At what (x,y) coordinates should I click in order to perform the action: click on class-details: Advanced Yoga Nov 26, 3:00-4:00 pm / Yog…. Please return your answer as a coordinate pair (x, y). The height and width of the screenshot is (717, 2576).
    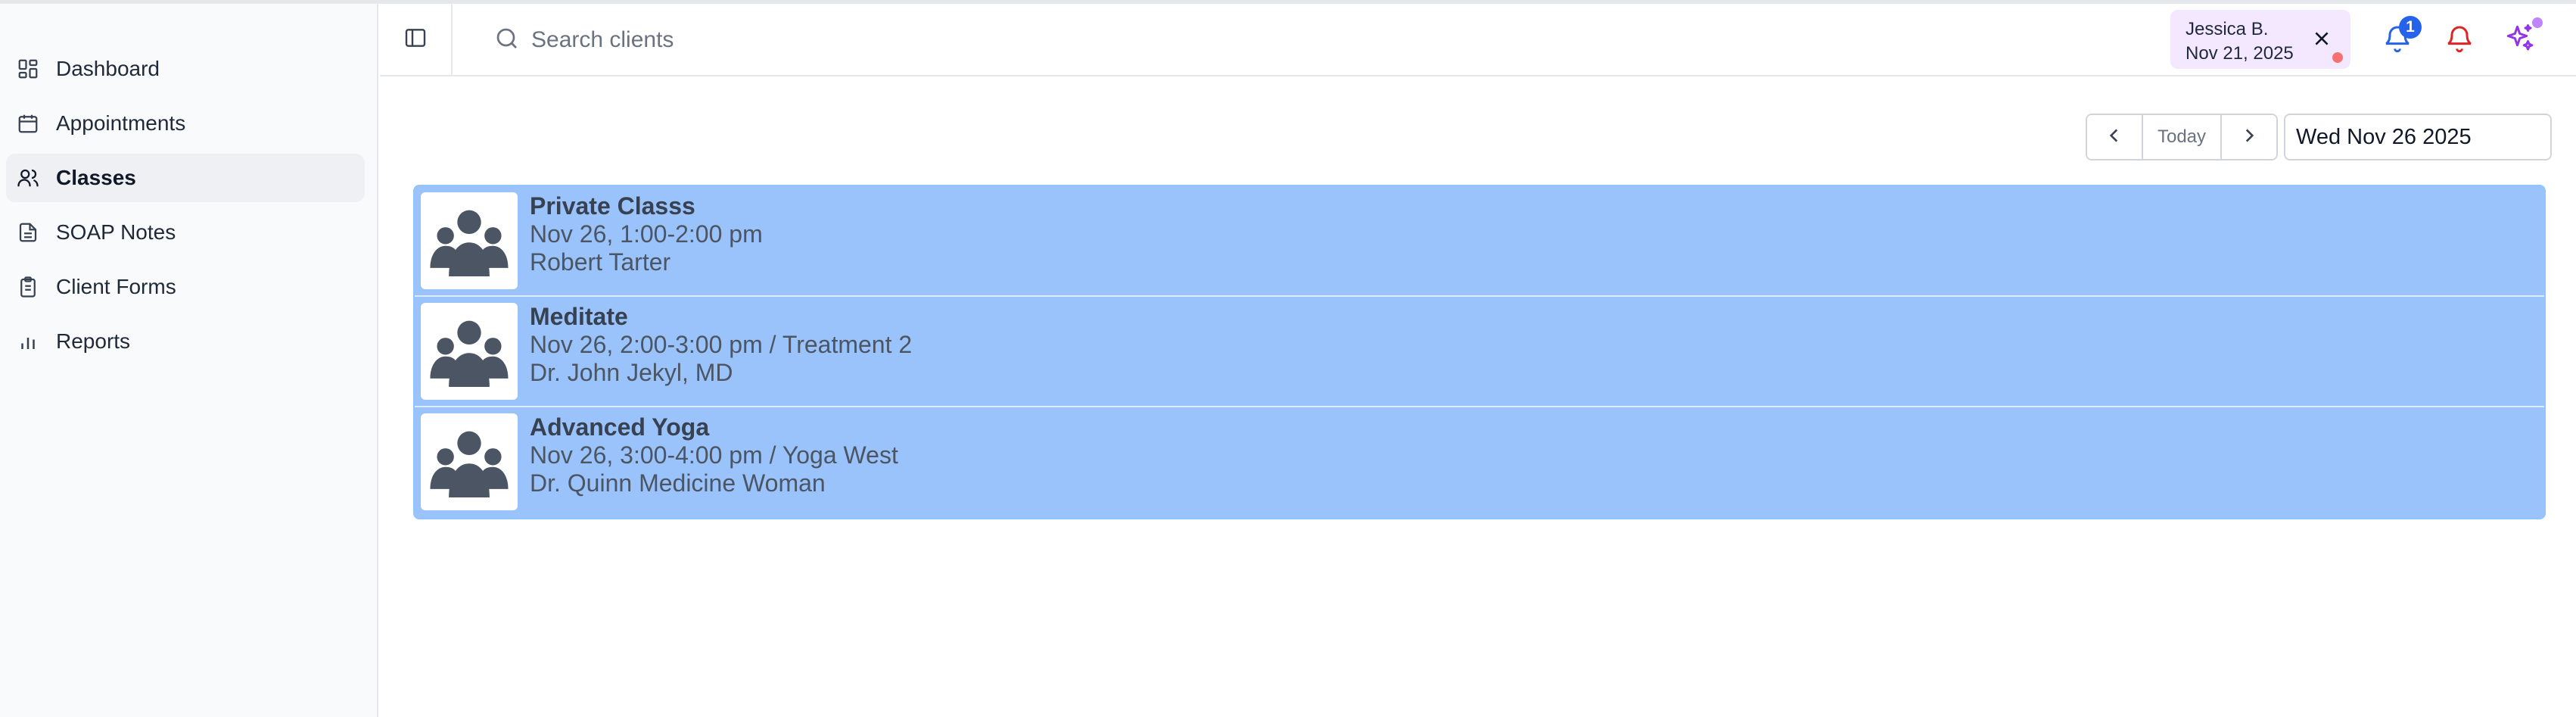
    Looking at the image, I should click on (714, 455).